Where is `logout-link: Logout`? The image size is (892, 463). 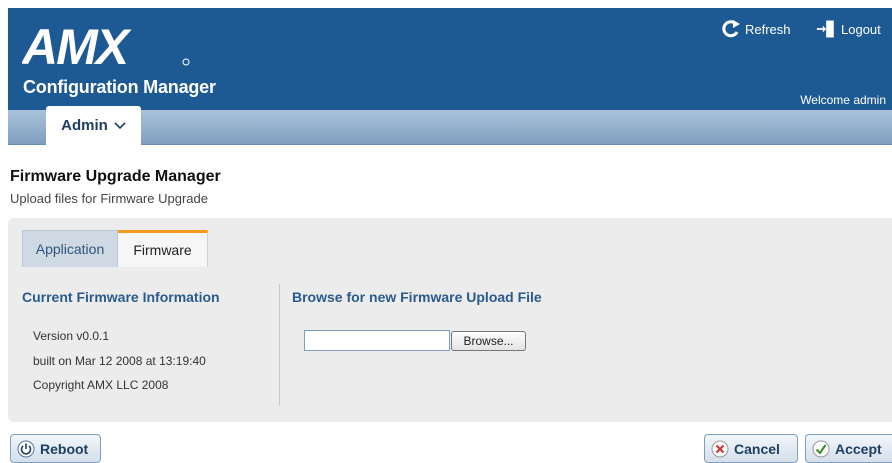
logout-link: Logout is located at coordinates (848, 29).